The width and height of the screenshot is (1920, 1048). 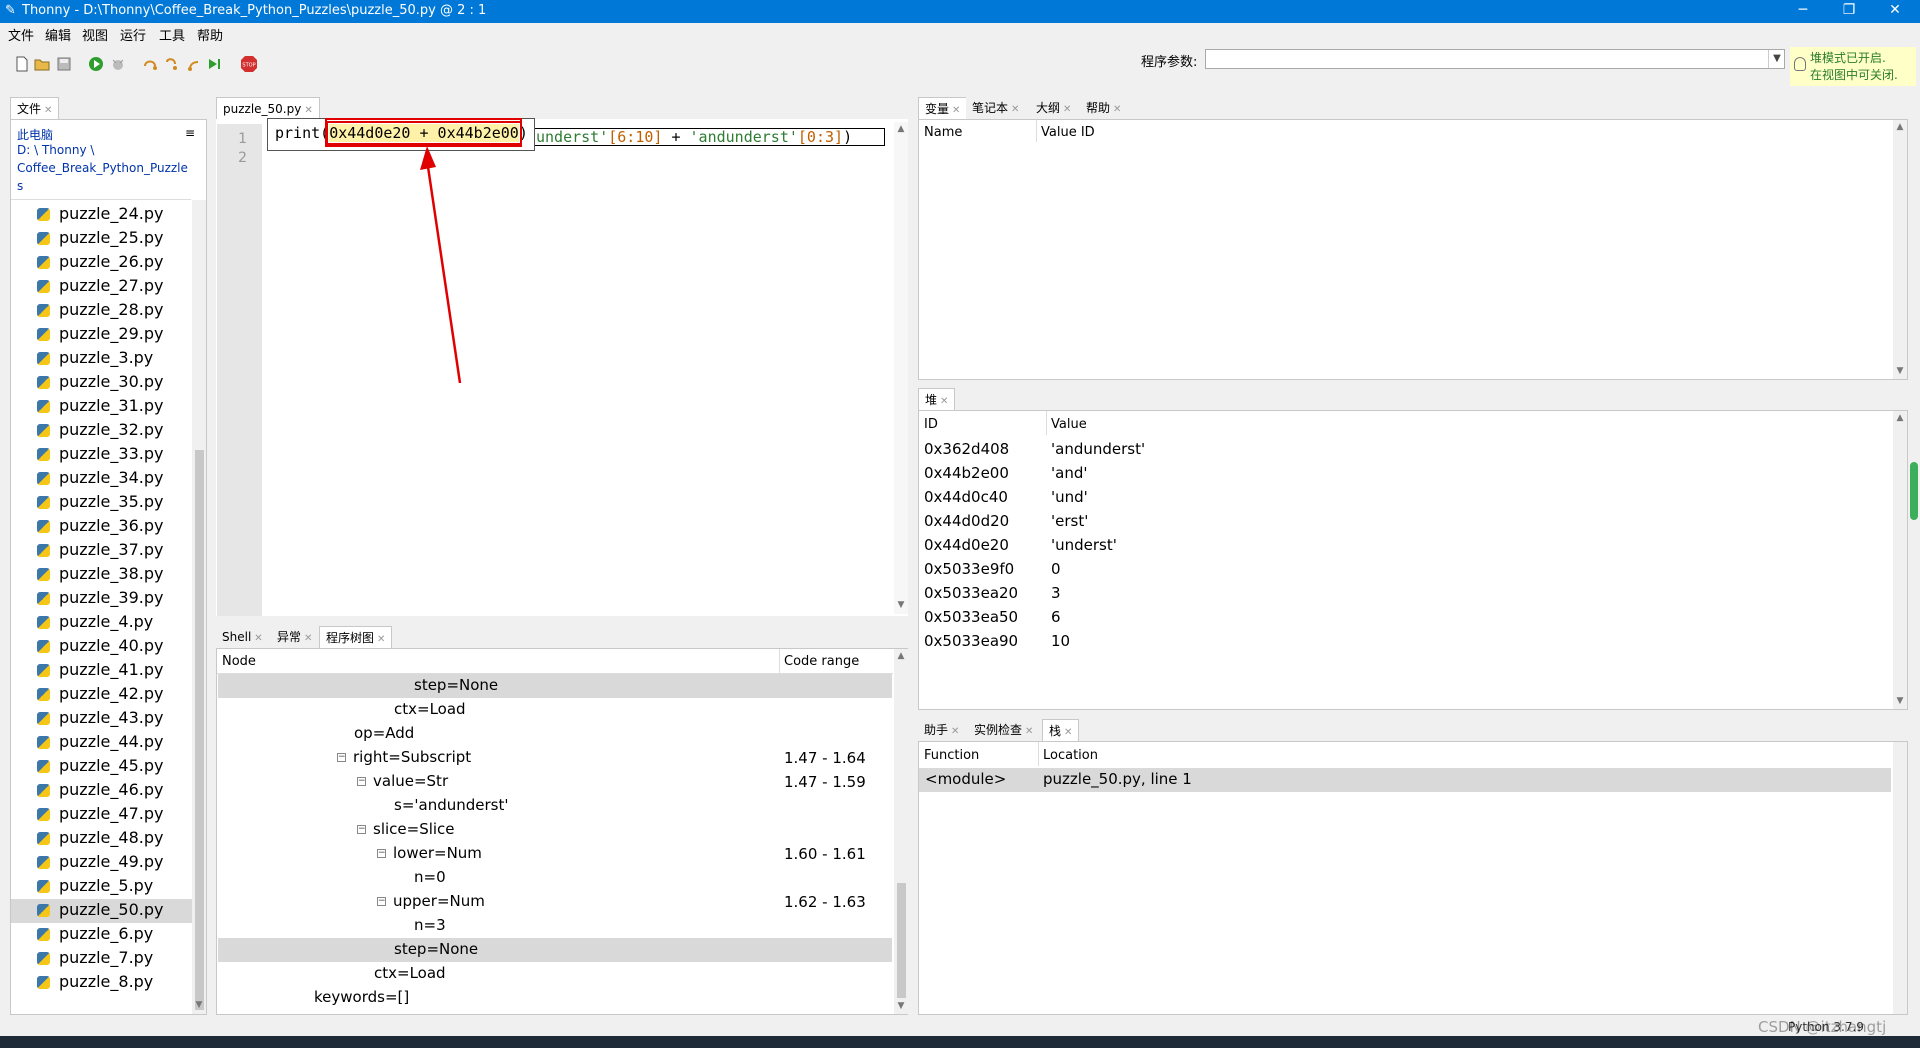 What do you see at coordinates (35, 134) in the screenshot?
I see `root-this-pc: 此电脑` at bounding box center [35, 134].